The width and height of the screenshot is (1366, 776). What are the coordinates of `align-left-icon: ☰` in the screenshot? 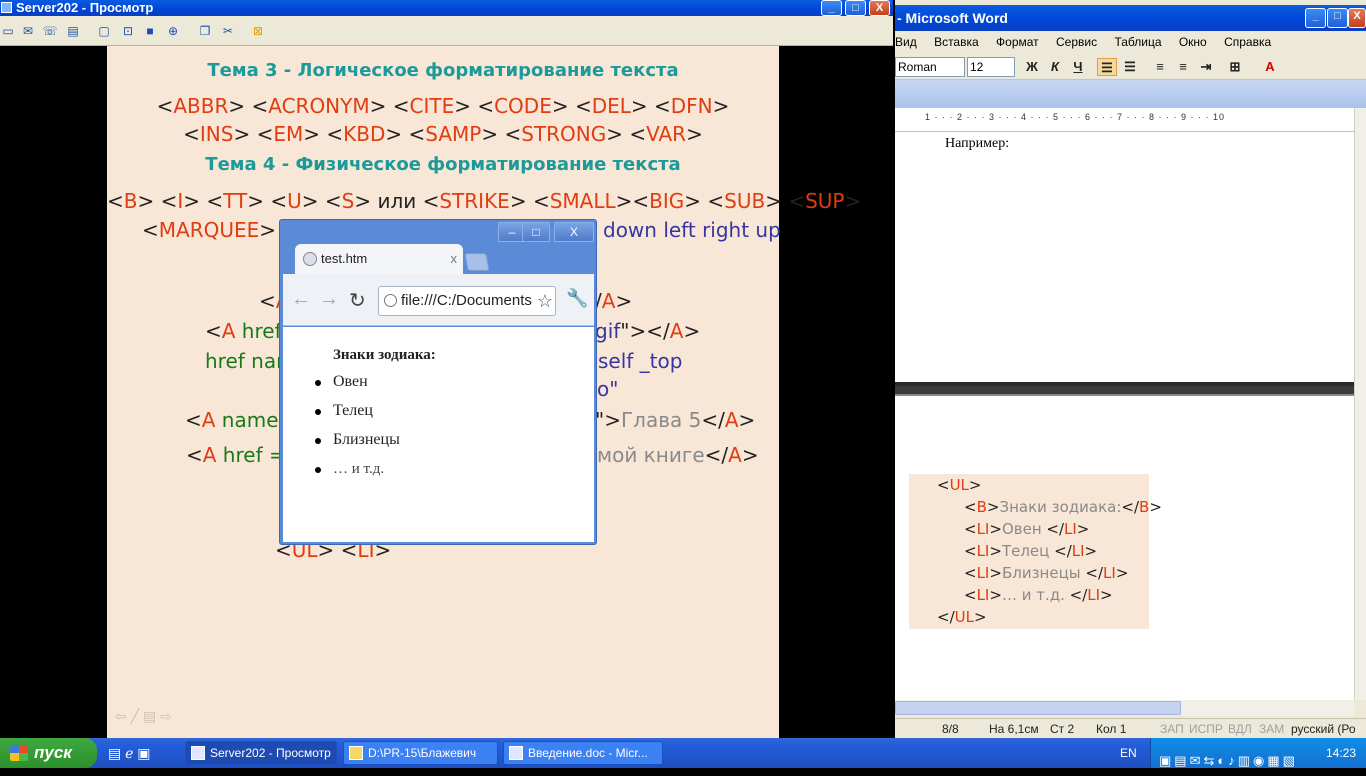 It's located at (1107, 67).